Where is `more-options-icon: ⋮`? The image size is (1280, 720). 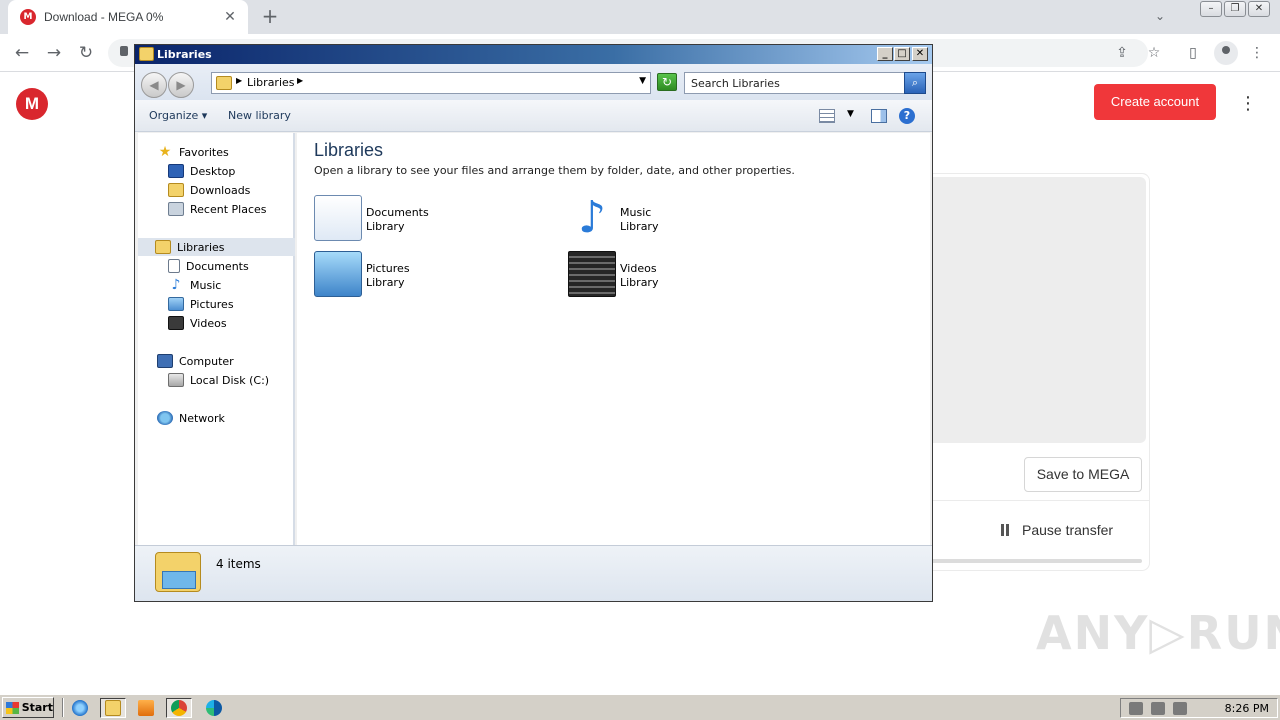 more-options-icon: ⋮ is located at coordinates (1248, 104).